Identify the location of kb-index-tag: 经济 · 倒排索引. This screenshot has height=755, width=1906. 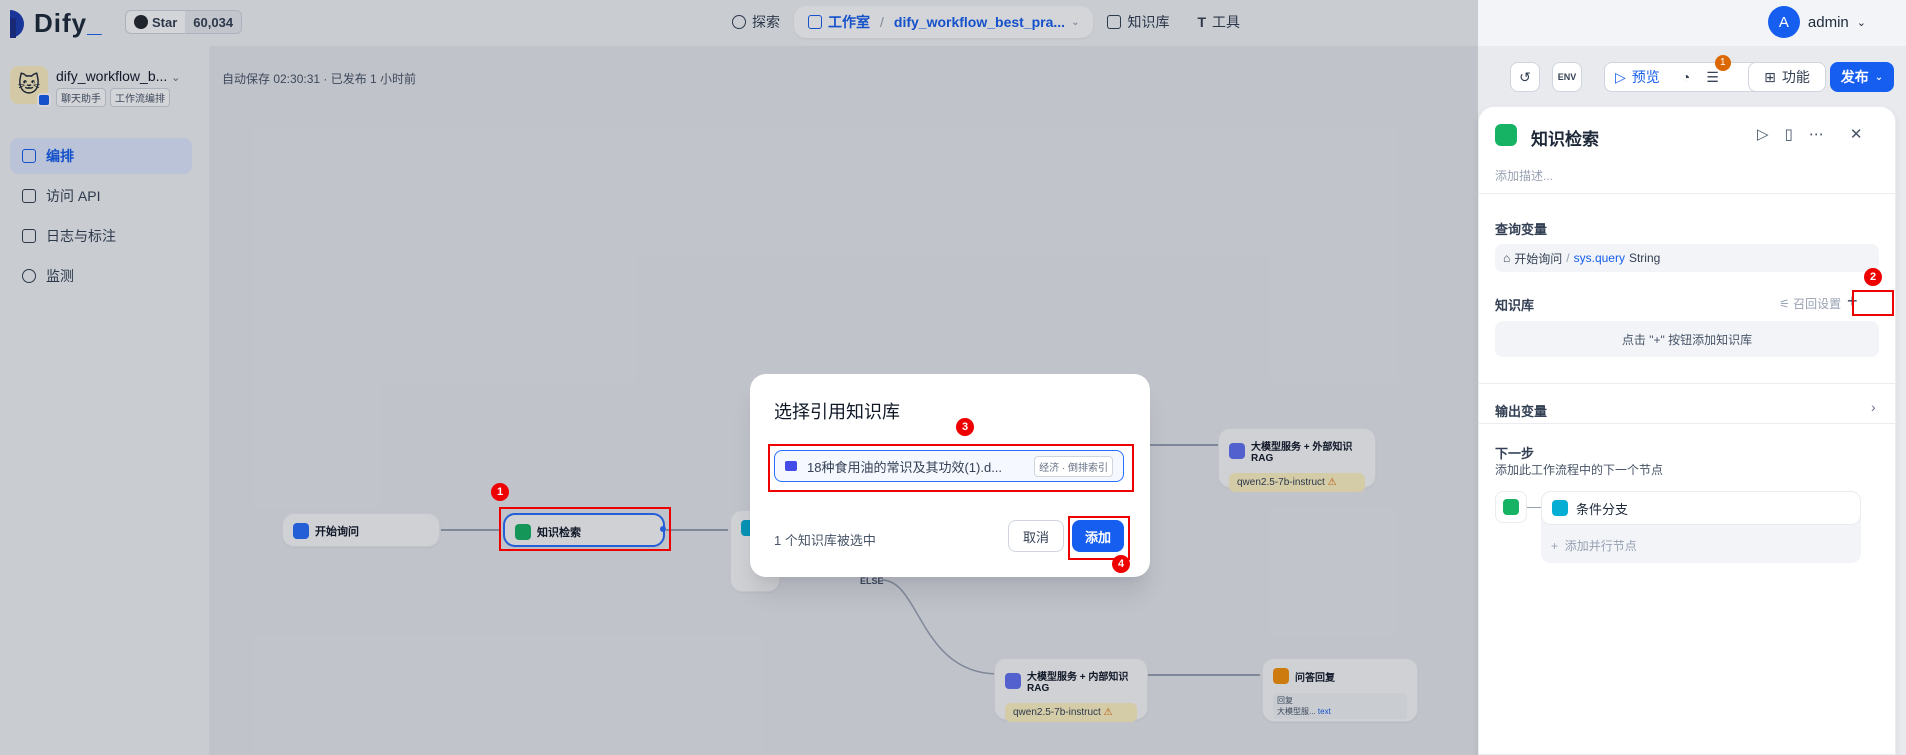
(1073, 466).